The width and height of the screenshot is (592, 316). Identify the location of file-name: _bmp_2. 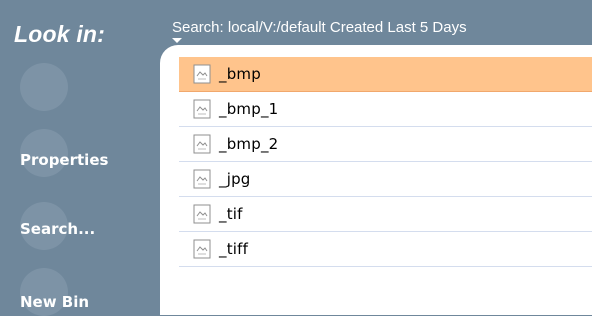
(249, 144).